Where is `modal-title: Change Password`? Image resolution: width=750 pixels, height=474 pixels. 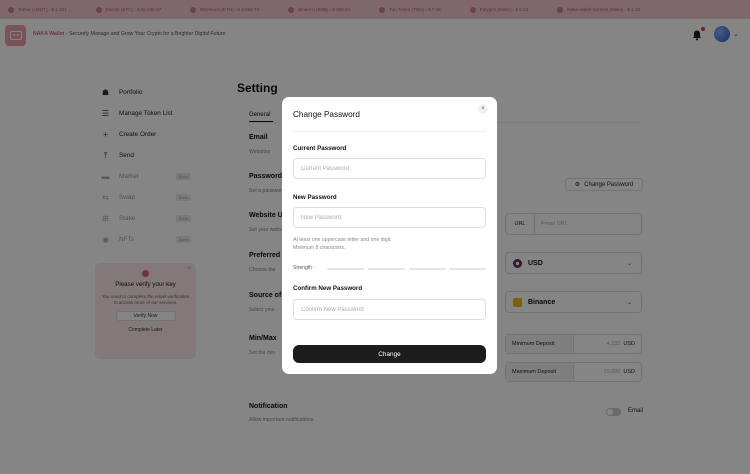 modal-title: Change Password is located at coordinates (326, 114).